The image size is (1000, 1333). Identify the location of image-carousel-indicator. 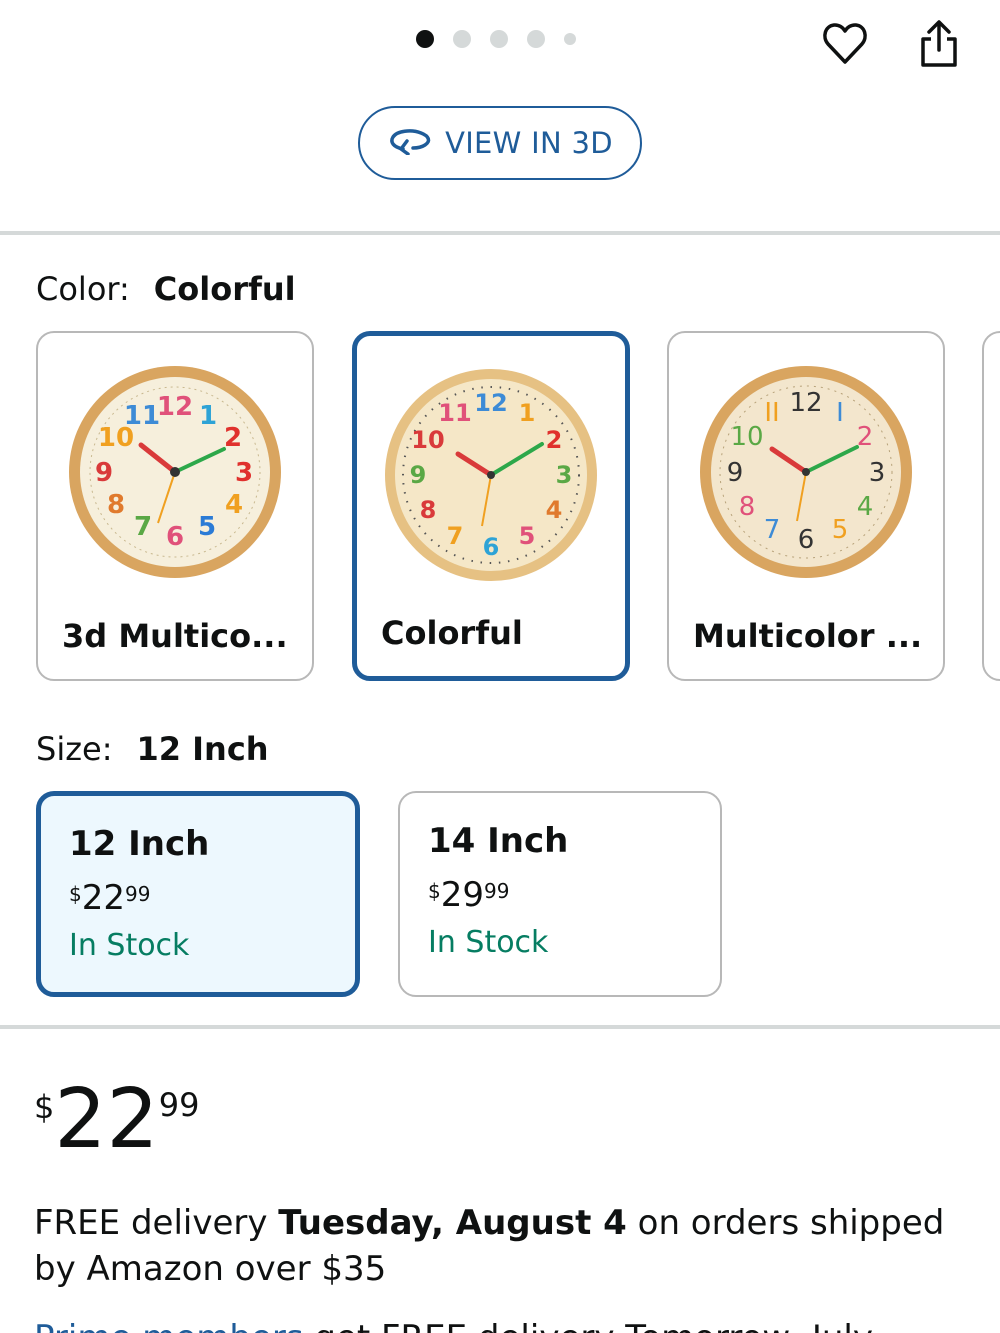
(496, 39).